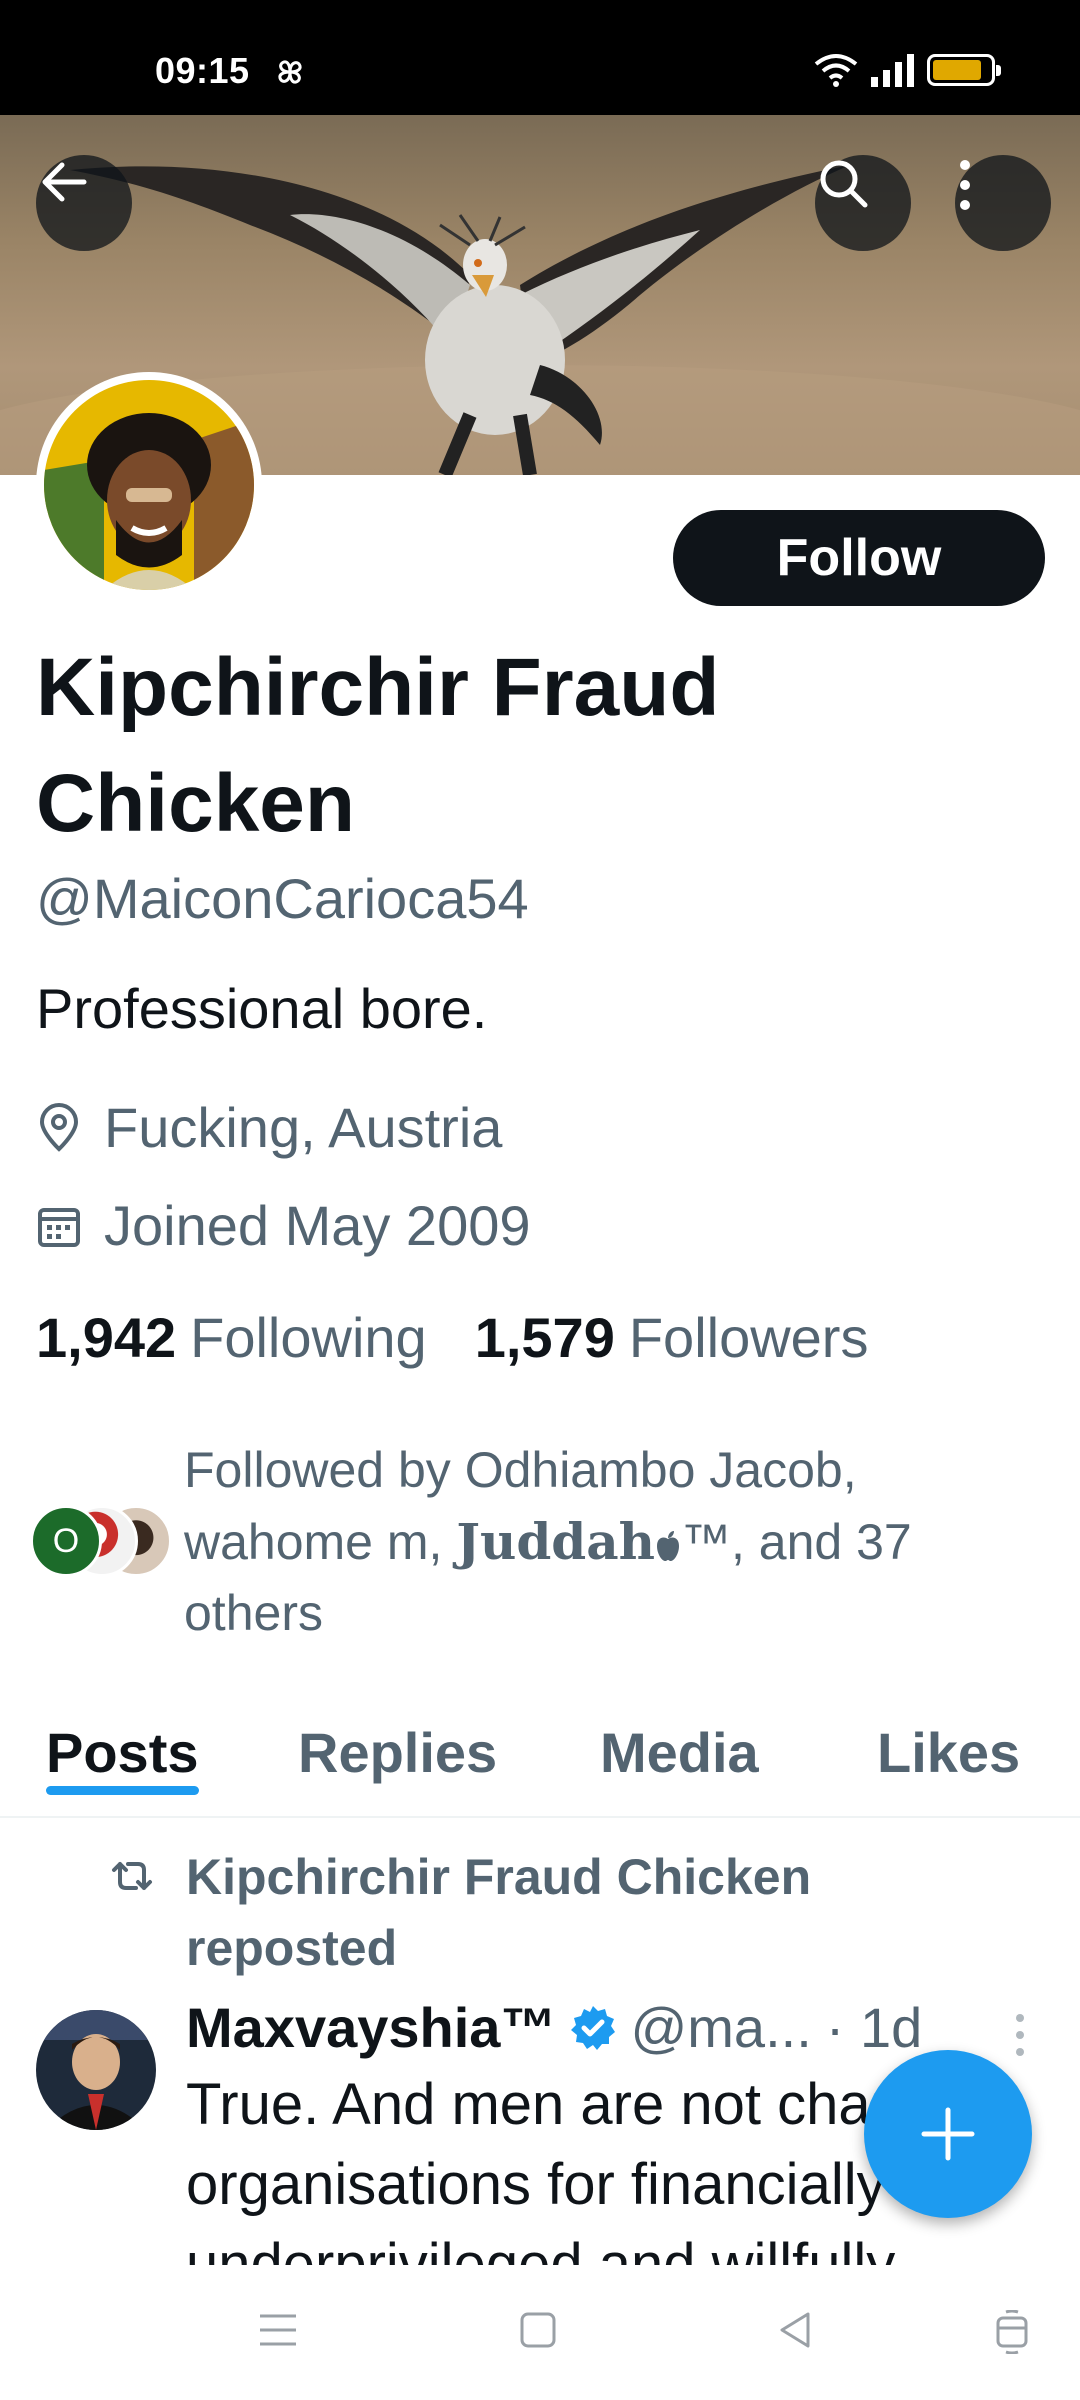  I want to click on bio: Professional bore., so click(262, 1008).